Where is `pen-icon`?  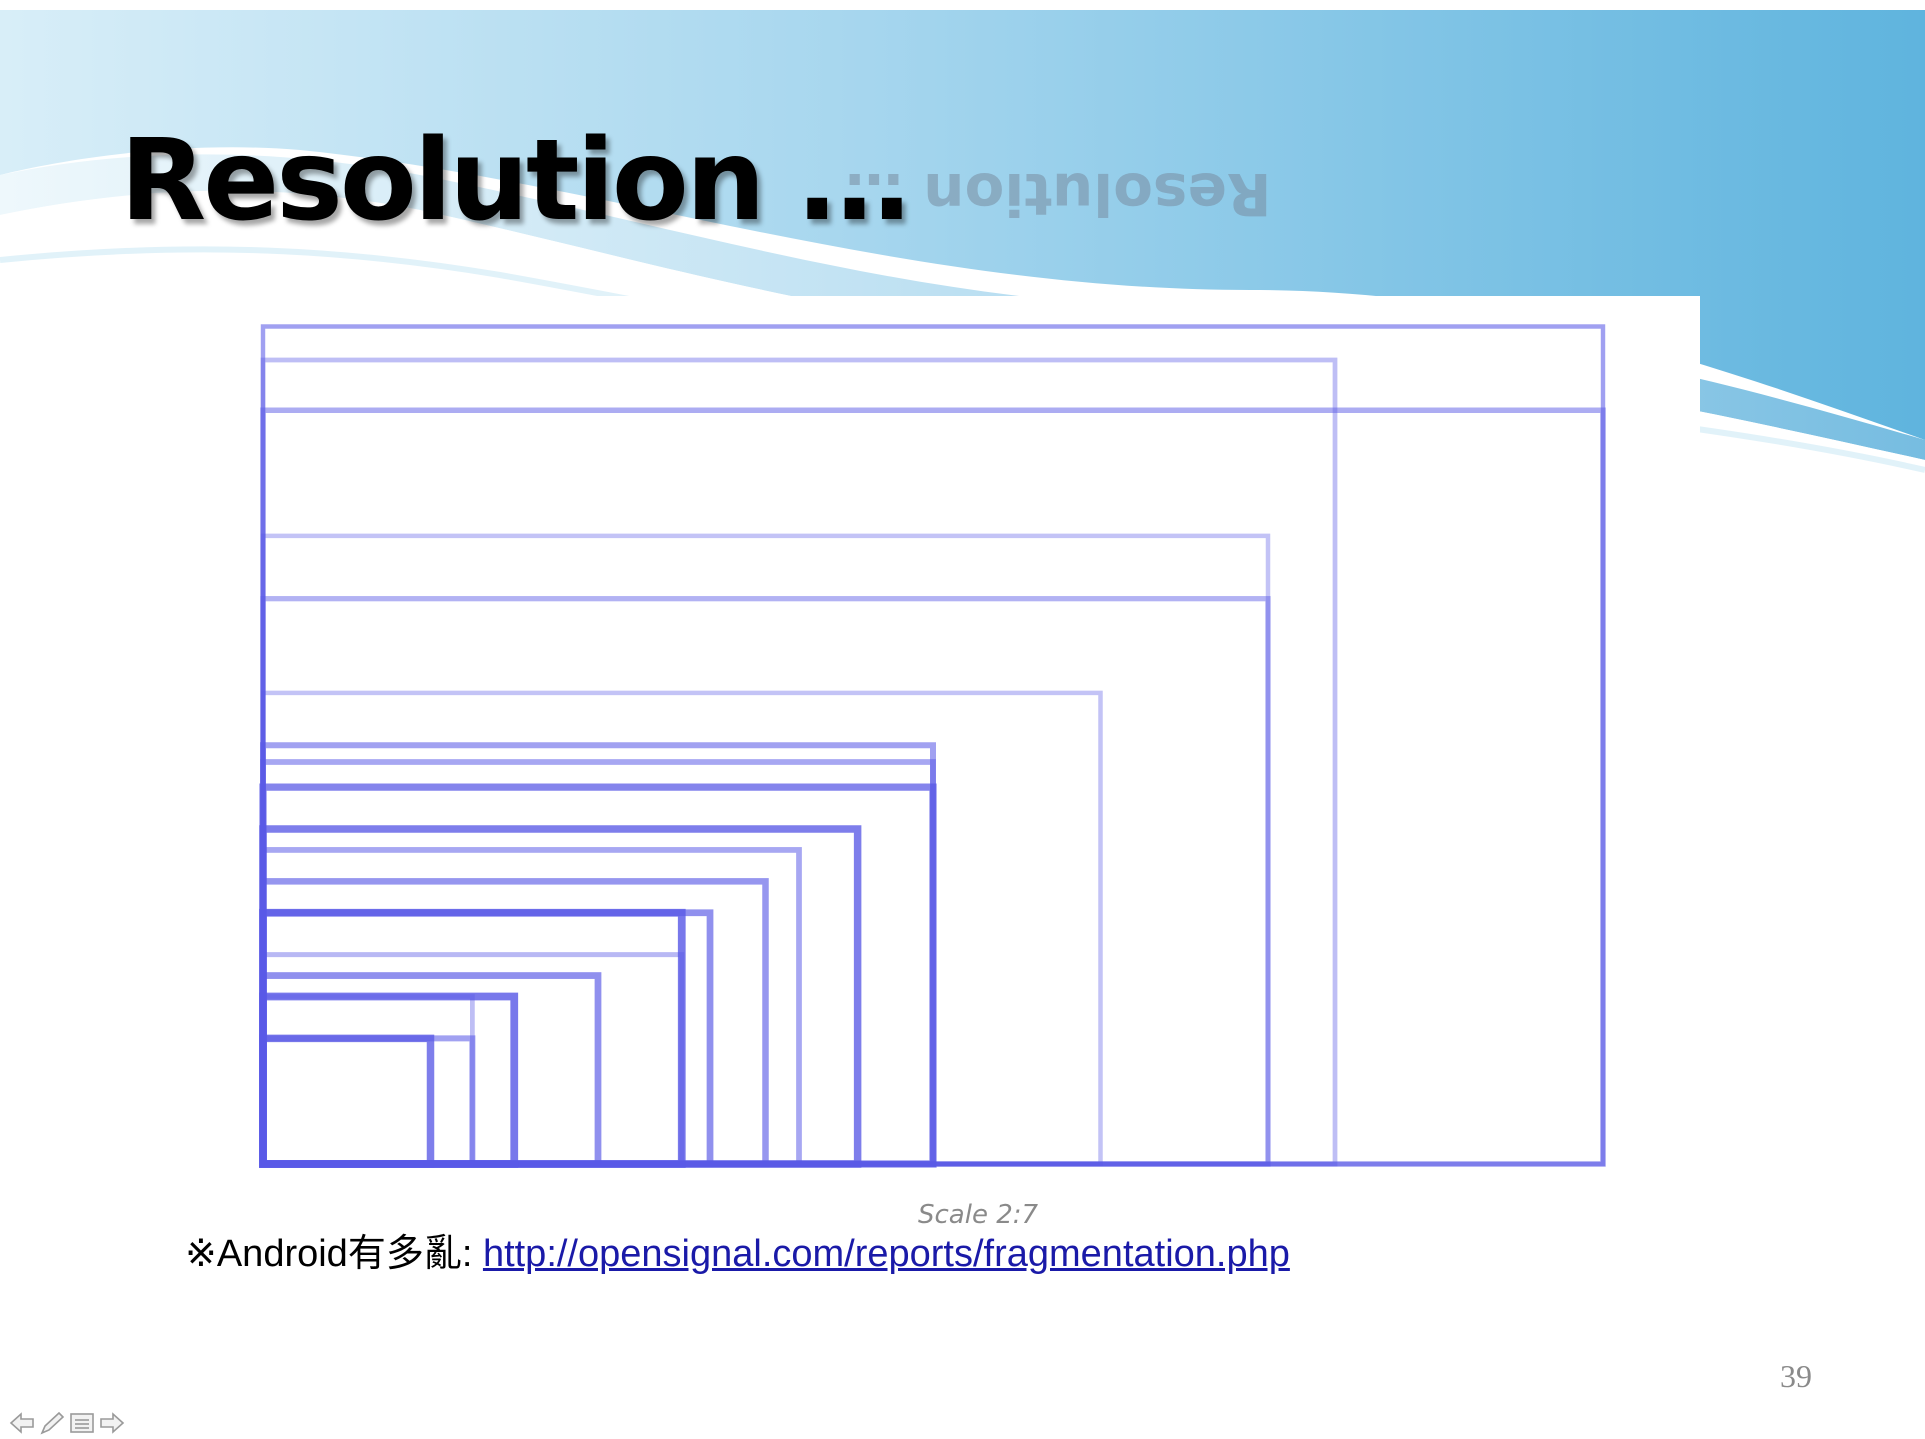 pen-icon is located at coordinates (52, 1423).